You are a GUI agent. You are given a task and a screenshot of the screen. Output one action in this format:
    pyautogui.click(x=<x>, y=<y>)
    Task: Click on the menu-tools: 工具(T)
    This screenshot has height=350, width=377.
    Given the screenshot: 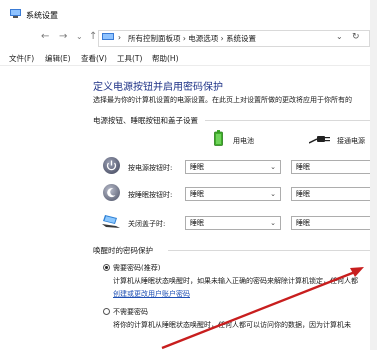 What is the action you would take?
    pyautogui.click(x=129, y=58)
    